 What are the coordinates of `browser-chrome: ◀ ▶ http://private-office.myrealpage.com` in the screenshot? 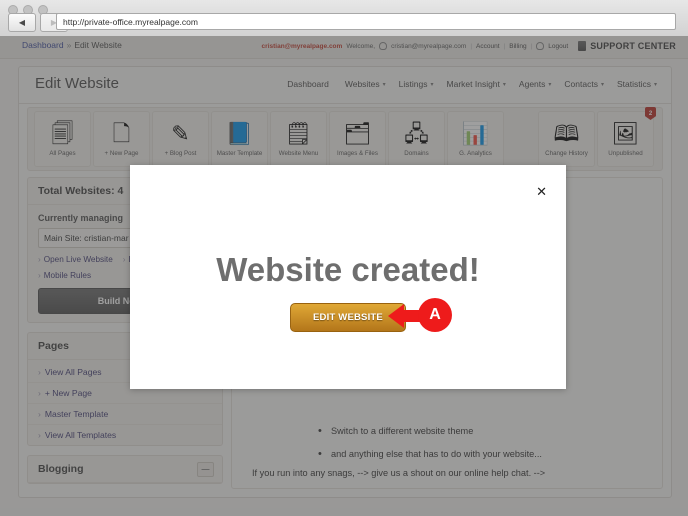 It's located at (344, 18).